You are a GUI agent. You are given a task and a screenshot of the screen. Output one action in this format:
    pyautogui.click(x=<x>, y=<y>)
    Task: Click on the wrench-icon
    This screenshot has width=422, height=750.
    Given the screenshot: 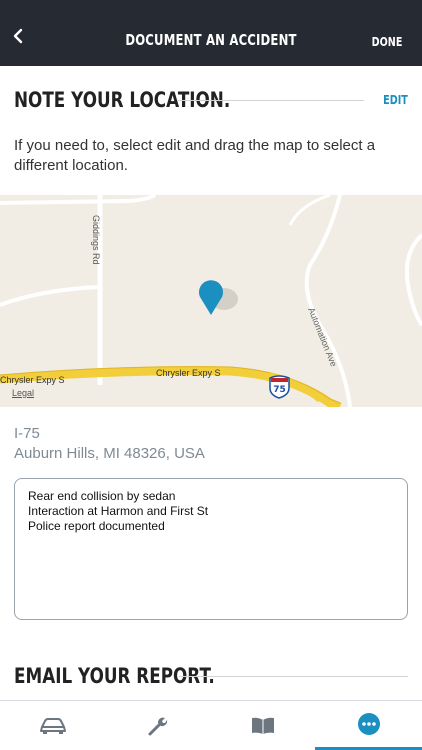 What is the action you would take?
    pyautogui.click(x=157, y=726)
    